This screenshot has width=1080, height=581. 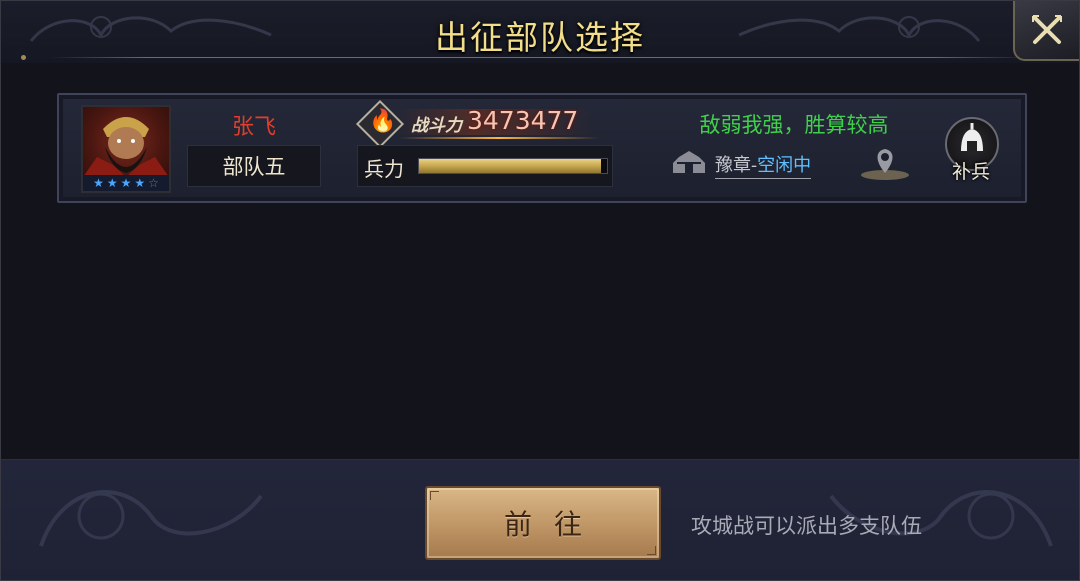 What do you see at coordinates (885, 163) in the screenshot?
I see `location-pin-icon` at bounding box center [885, 163].